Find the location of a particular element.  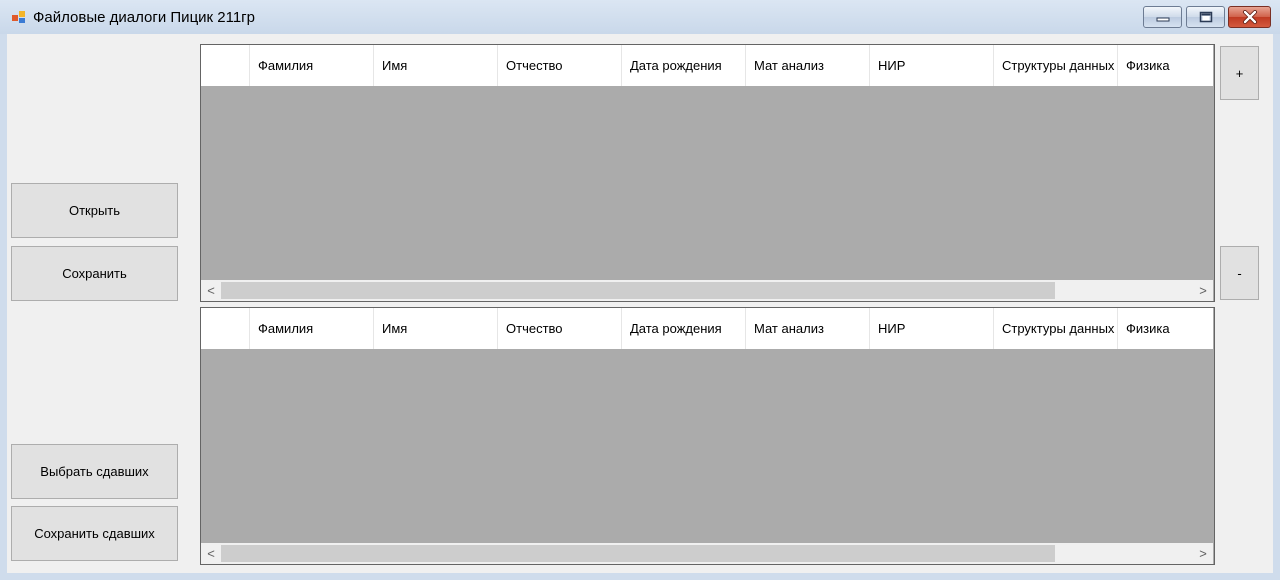

remove-row-button: - is located at coordinates (1239, 273).